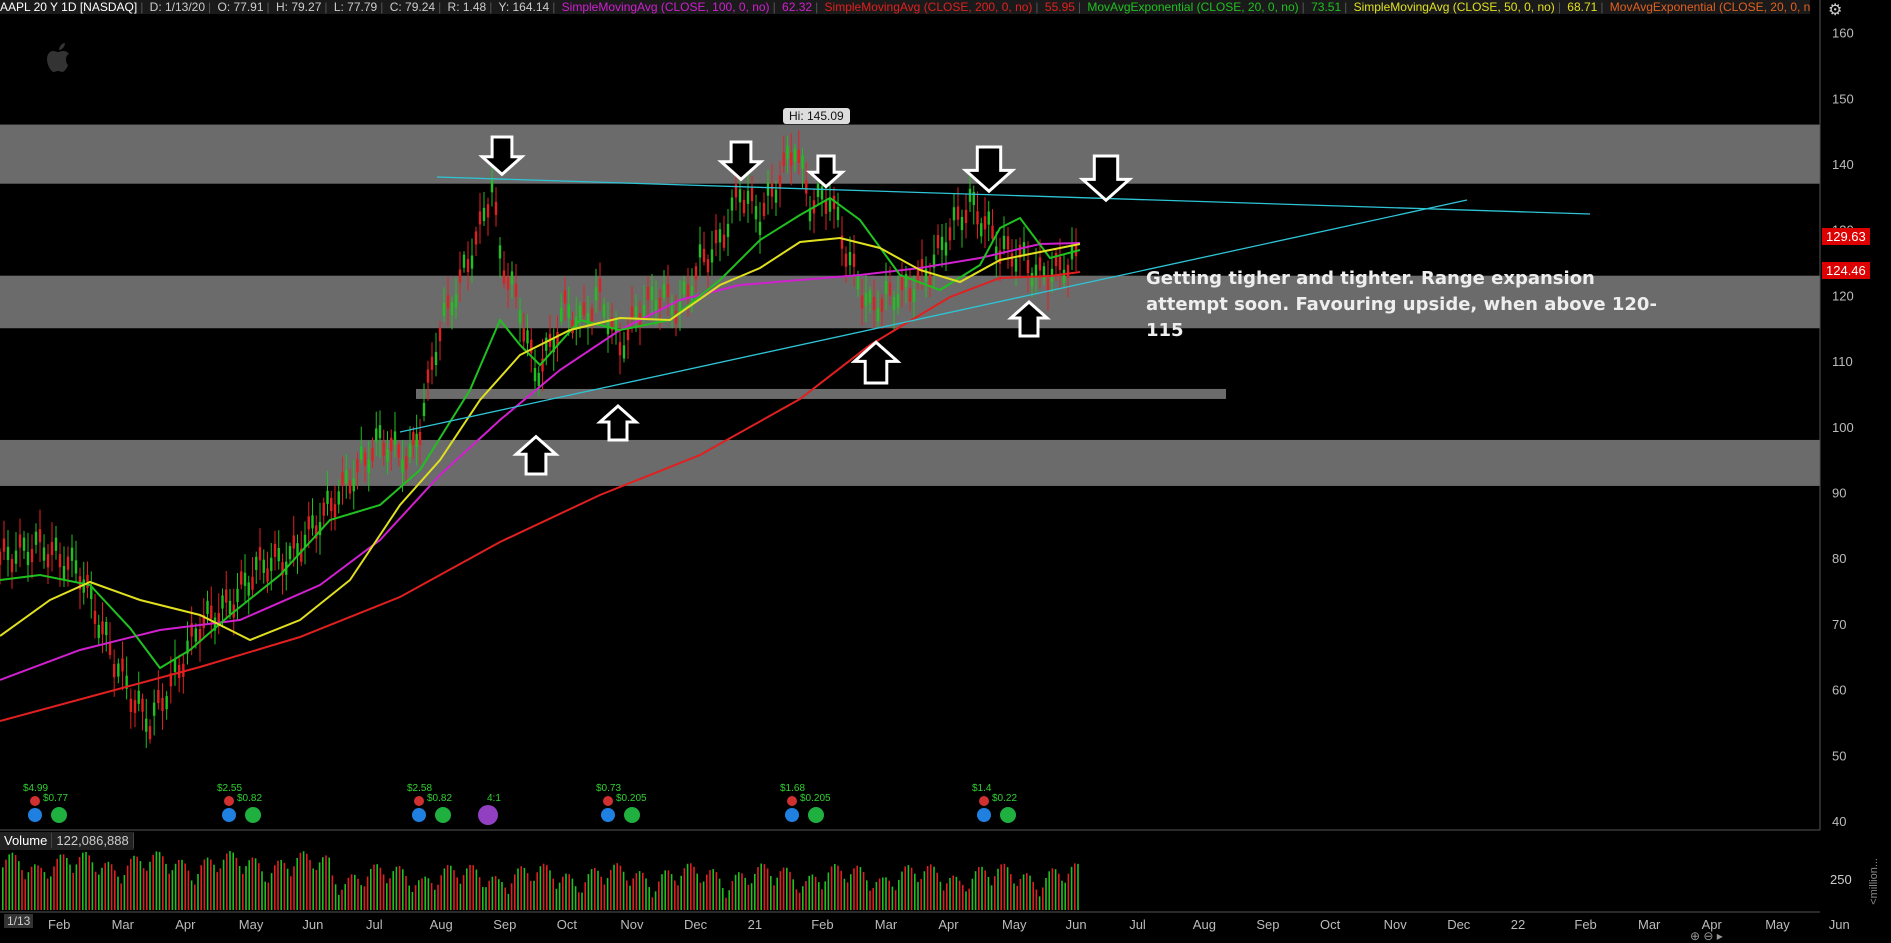  What do you see at coordinates (1839, 690) in the screenshot?
I see `y-tick-label: 60` at bounding box center [1839, 690].